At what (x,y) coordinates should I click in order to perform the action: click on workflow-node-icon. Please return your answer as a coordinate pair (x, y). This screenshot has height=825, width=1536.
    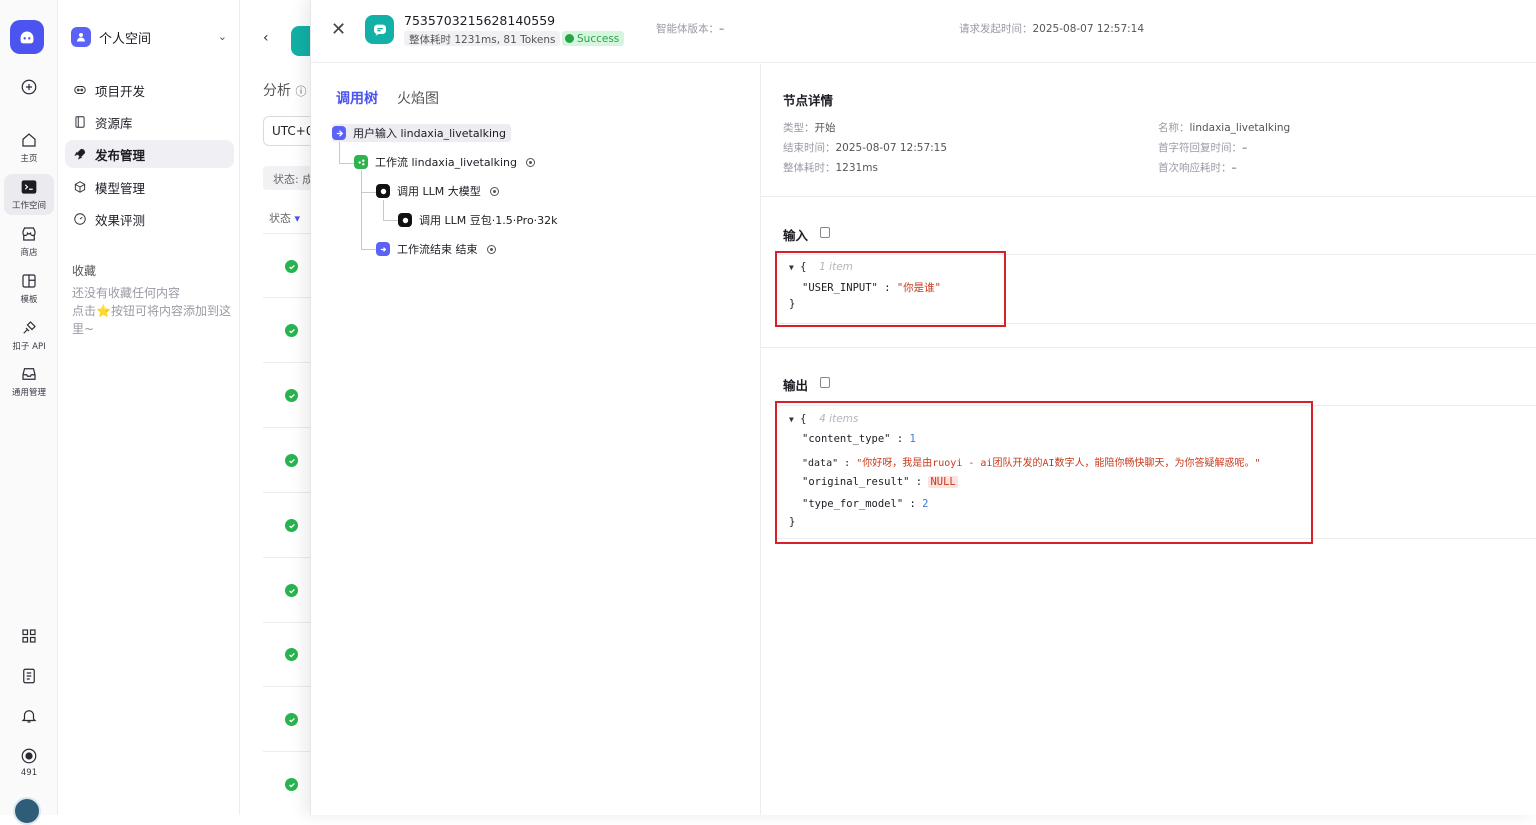
    Looking at the image, I should click on (361, 162).